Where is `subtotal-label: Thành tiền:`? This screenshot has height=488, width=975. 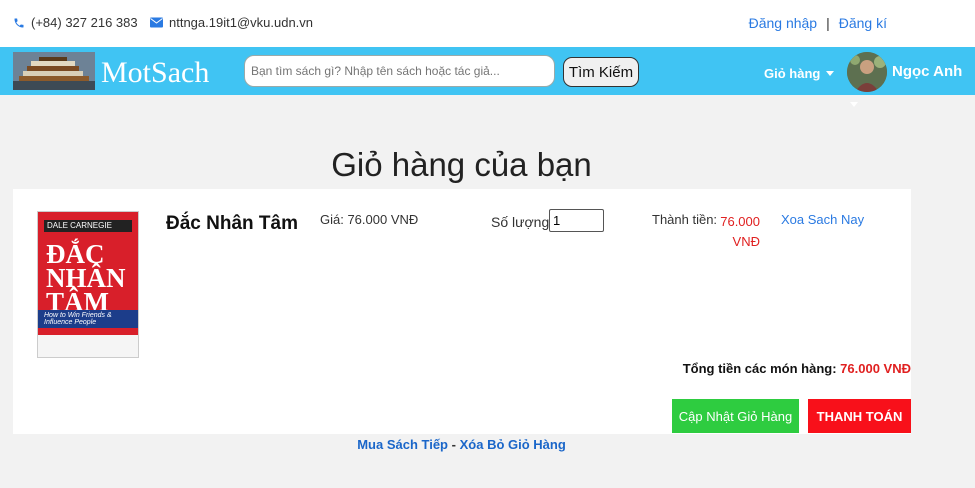
subtotal-label: Thành tiền: is located at coordinates (685, 219).